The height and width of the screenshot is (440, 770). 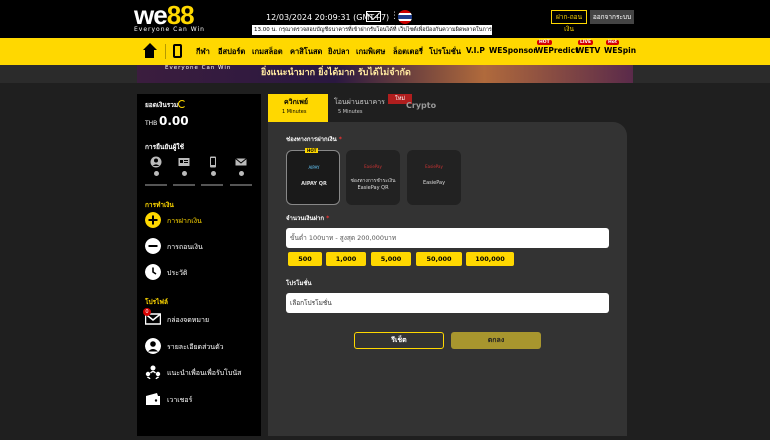 I want to click on profile-heading: โปรไฟล์, so click(x=156, y=302).